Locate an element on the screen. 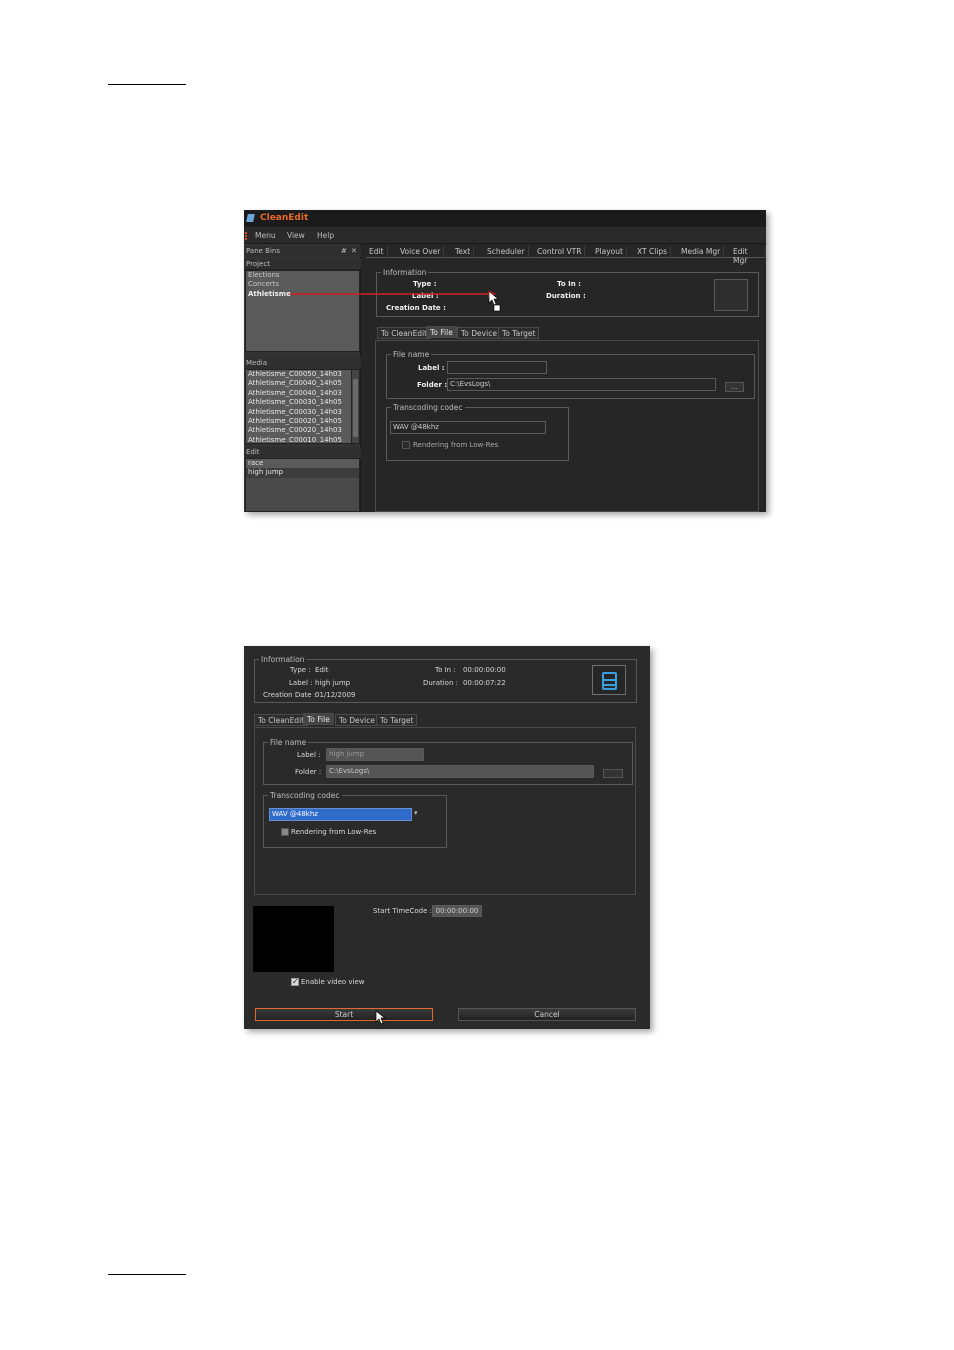 The image size is (954, 1350). label-label: Label : is located at coordinates (301, 683).